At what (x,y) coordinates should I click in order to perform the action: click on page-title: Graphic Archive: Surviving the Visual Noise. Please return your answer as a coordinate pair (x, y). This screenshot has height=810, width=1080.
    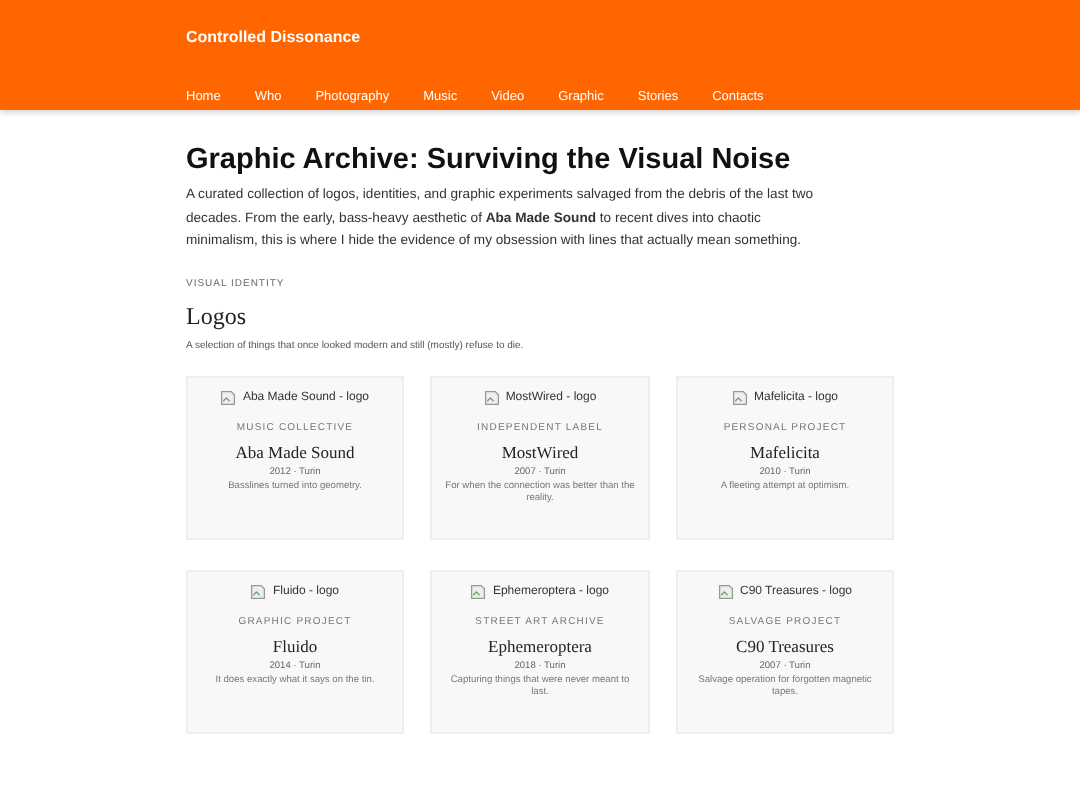
    Looking at the image, I should click on (489, 160).